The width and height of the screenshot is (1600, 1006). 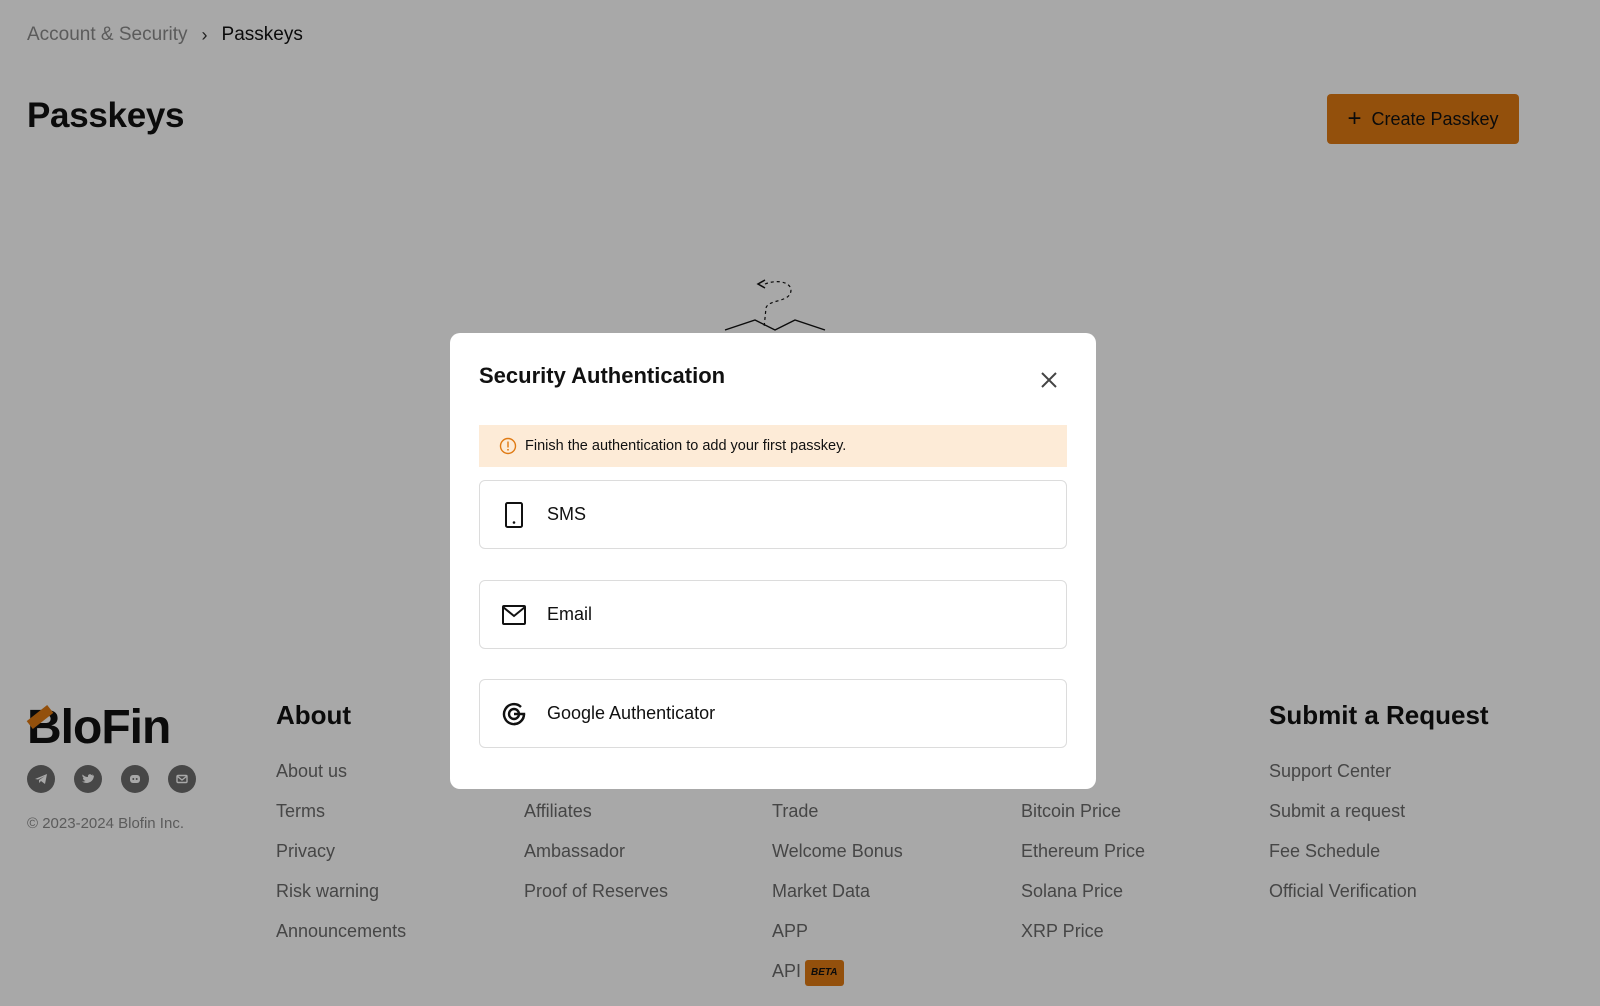 I want to click on auth-method-google-authenticator: Google Authenticator, so click(x=773, y=713).